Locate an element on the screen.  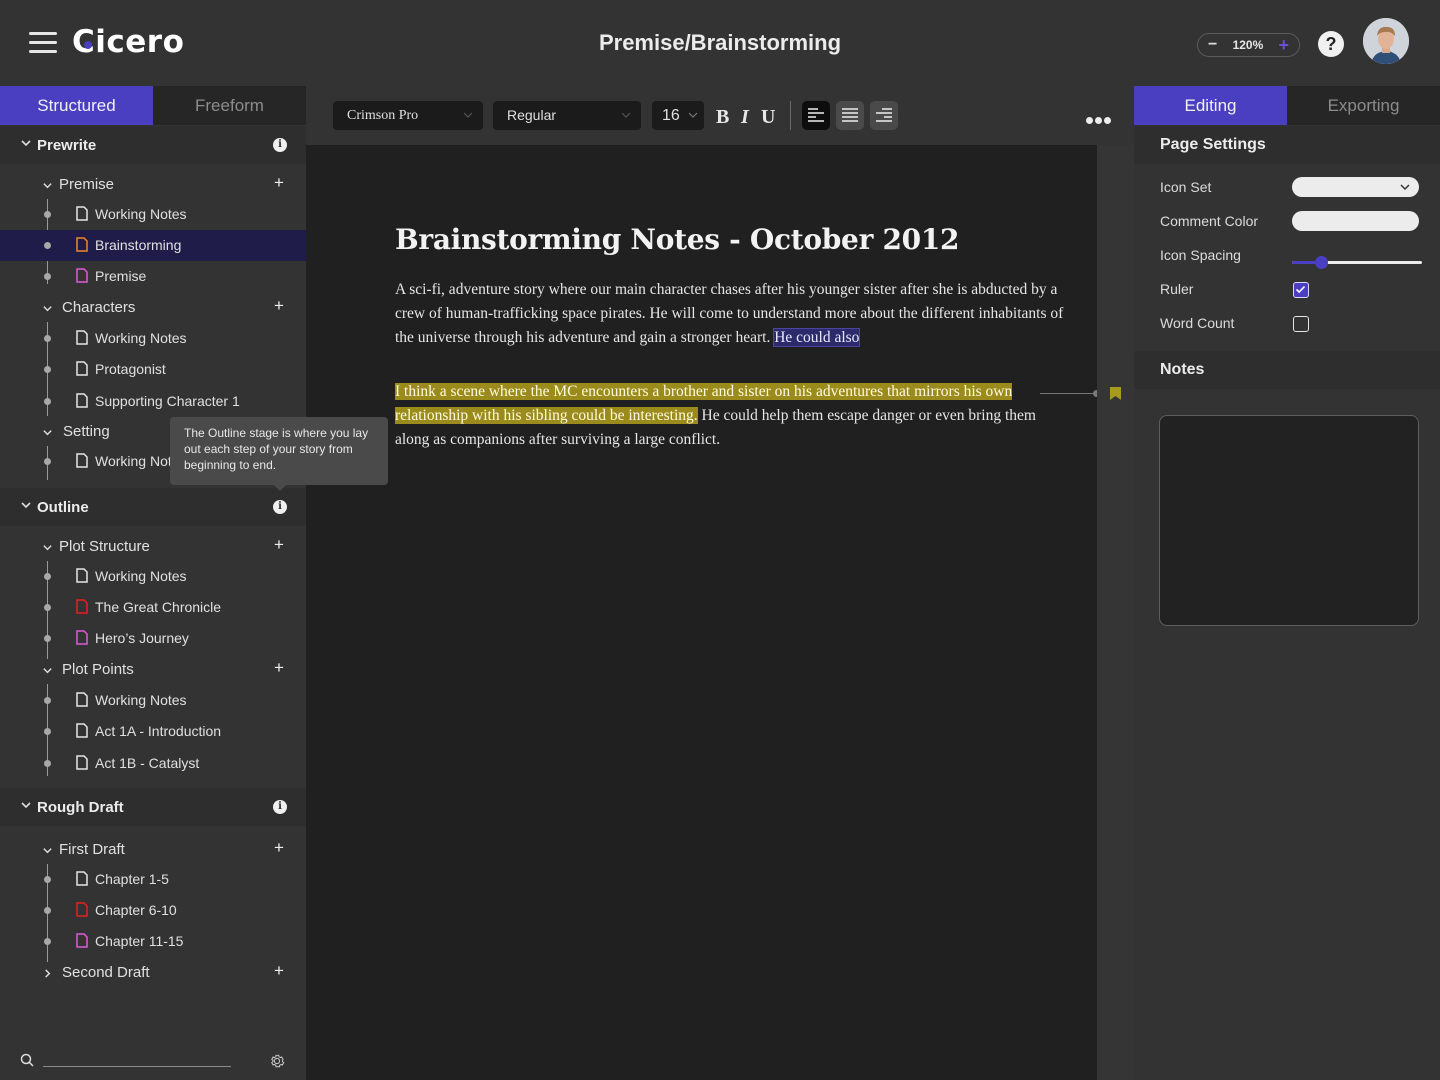
tree-item: Premise is located at coordinates (153, 276).